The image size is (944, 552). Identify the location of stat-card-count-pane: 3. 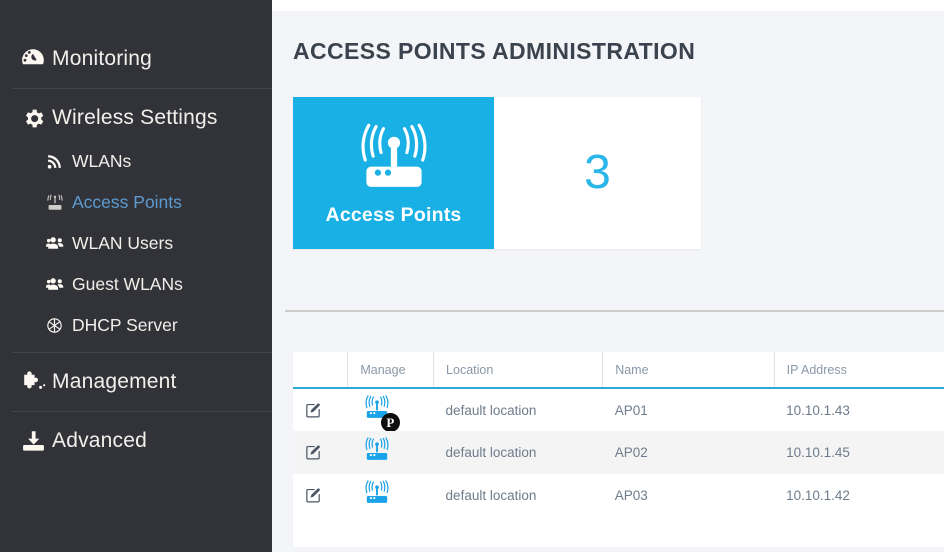
(597, 173).